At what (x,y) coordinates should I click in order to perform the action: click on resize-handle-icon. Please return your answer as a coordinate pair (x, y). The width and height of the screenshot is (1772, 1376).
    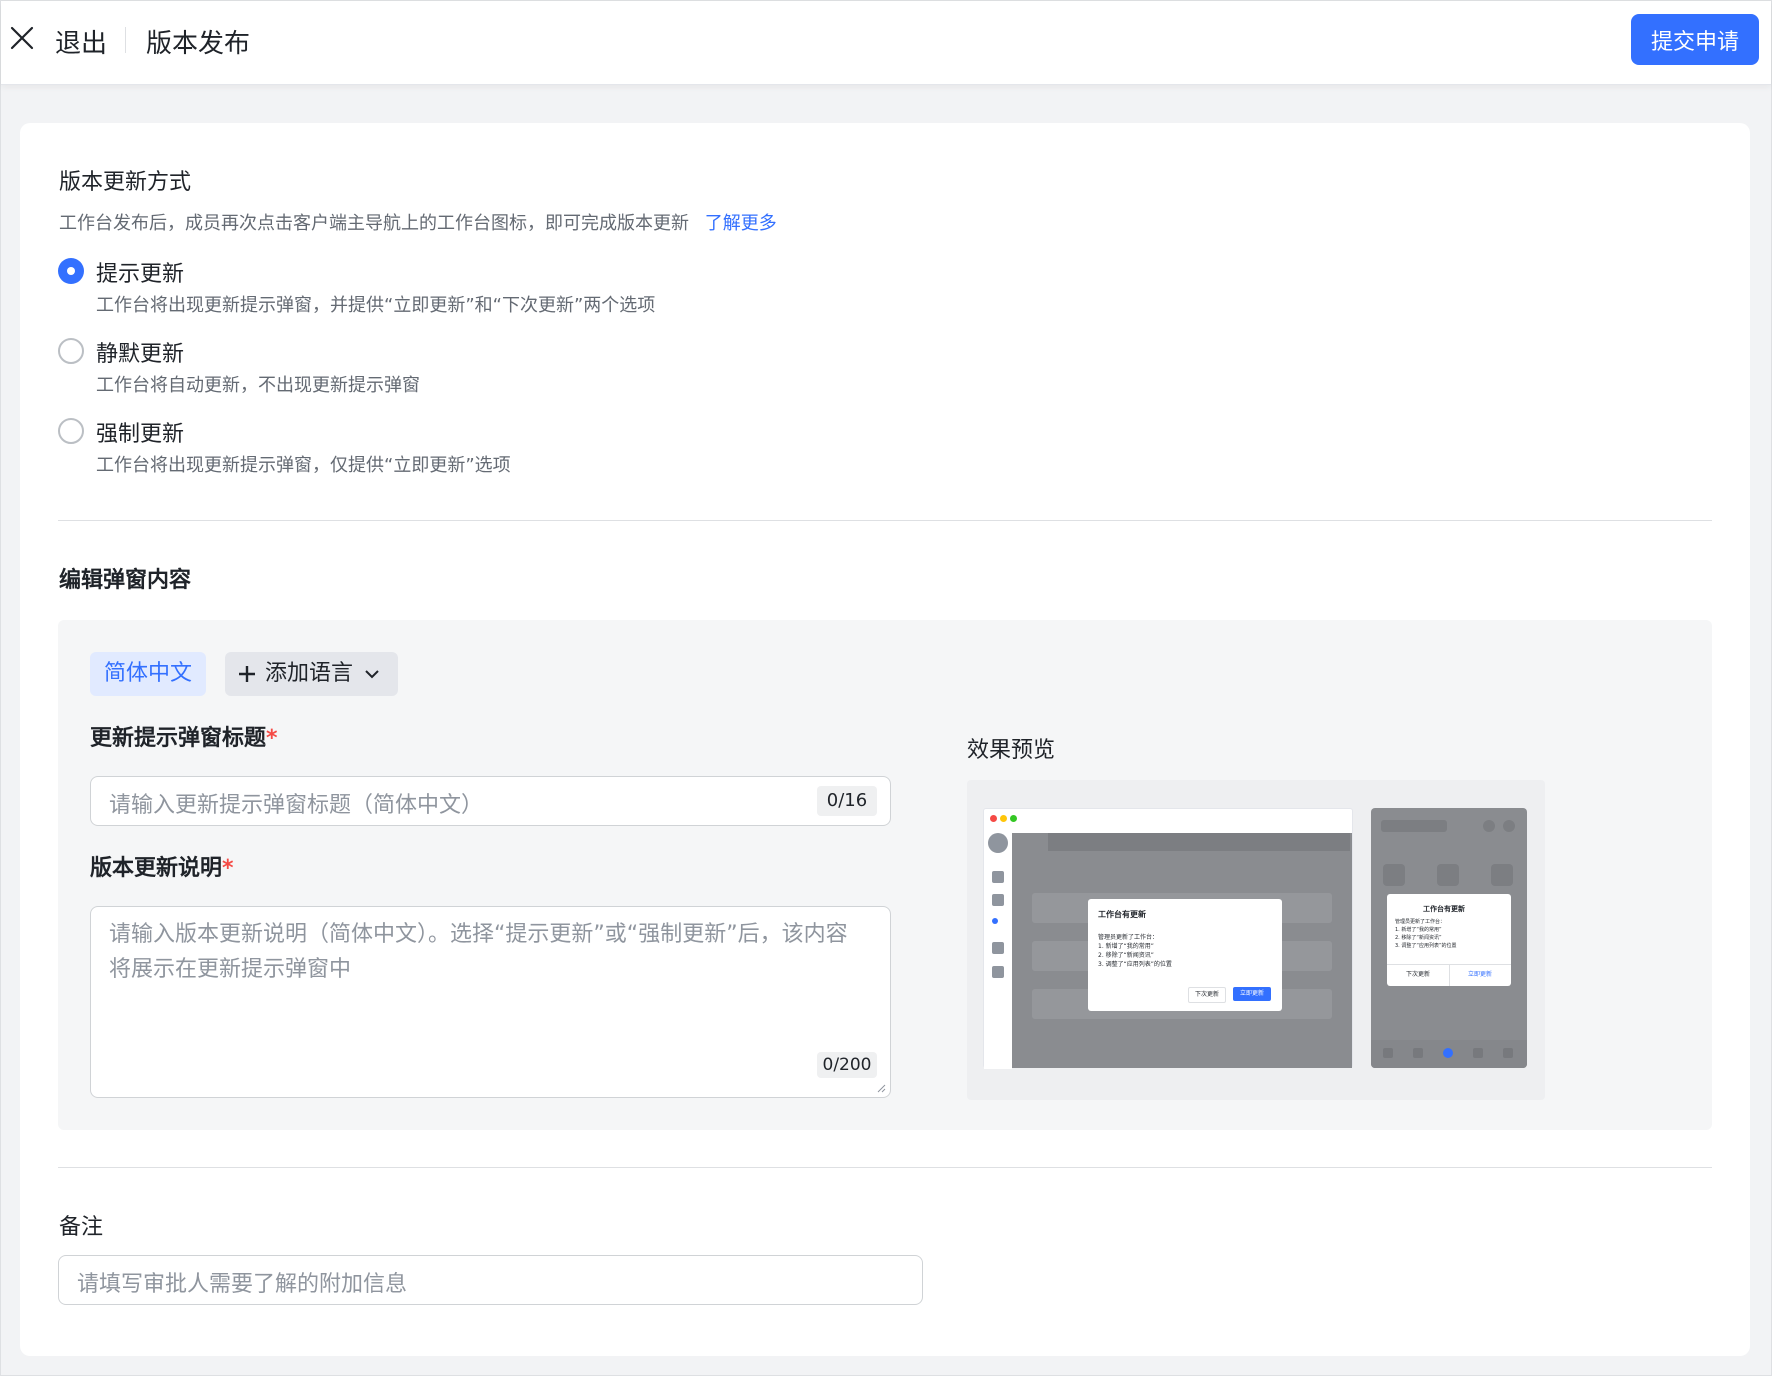
    Looking at the image, I should click on (881, 1088).